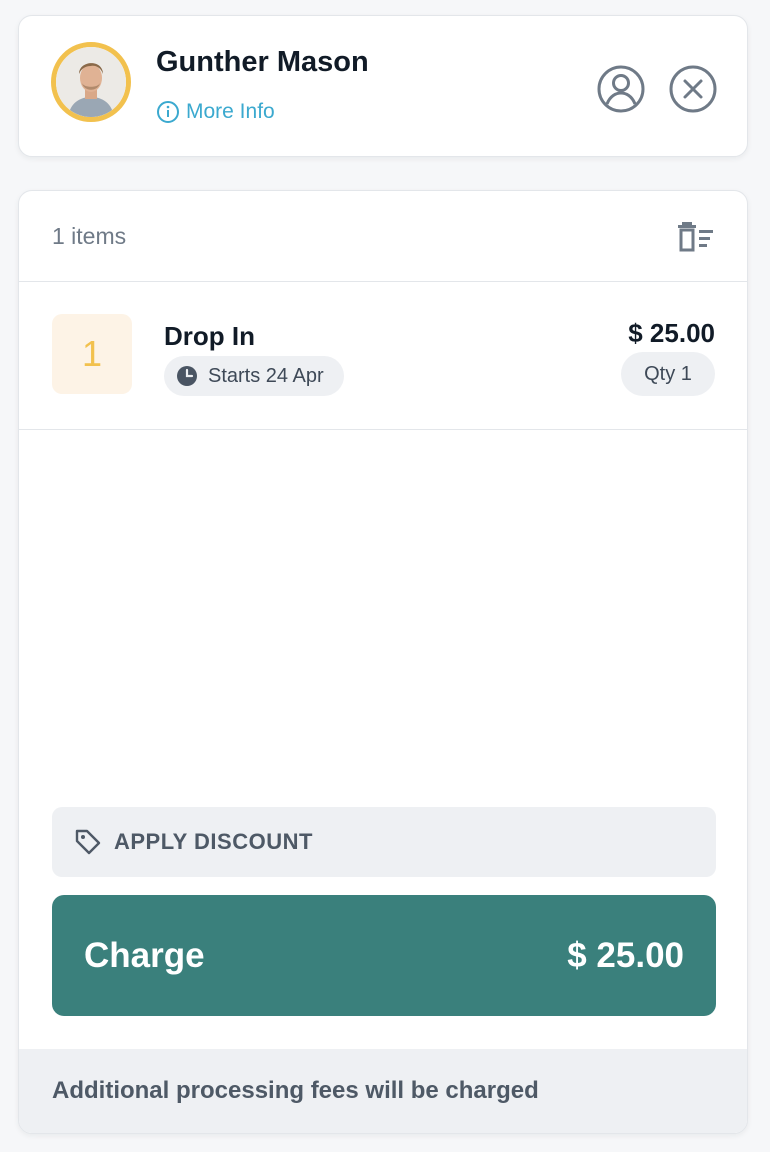 This screenshot has height=1152, width=770. What do you see at coordinates (187, 376) in the screenshot?
I see `clock-icon` at bounding box center [187, 376].